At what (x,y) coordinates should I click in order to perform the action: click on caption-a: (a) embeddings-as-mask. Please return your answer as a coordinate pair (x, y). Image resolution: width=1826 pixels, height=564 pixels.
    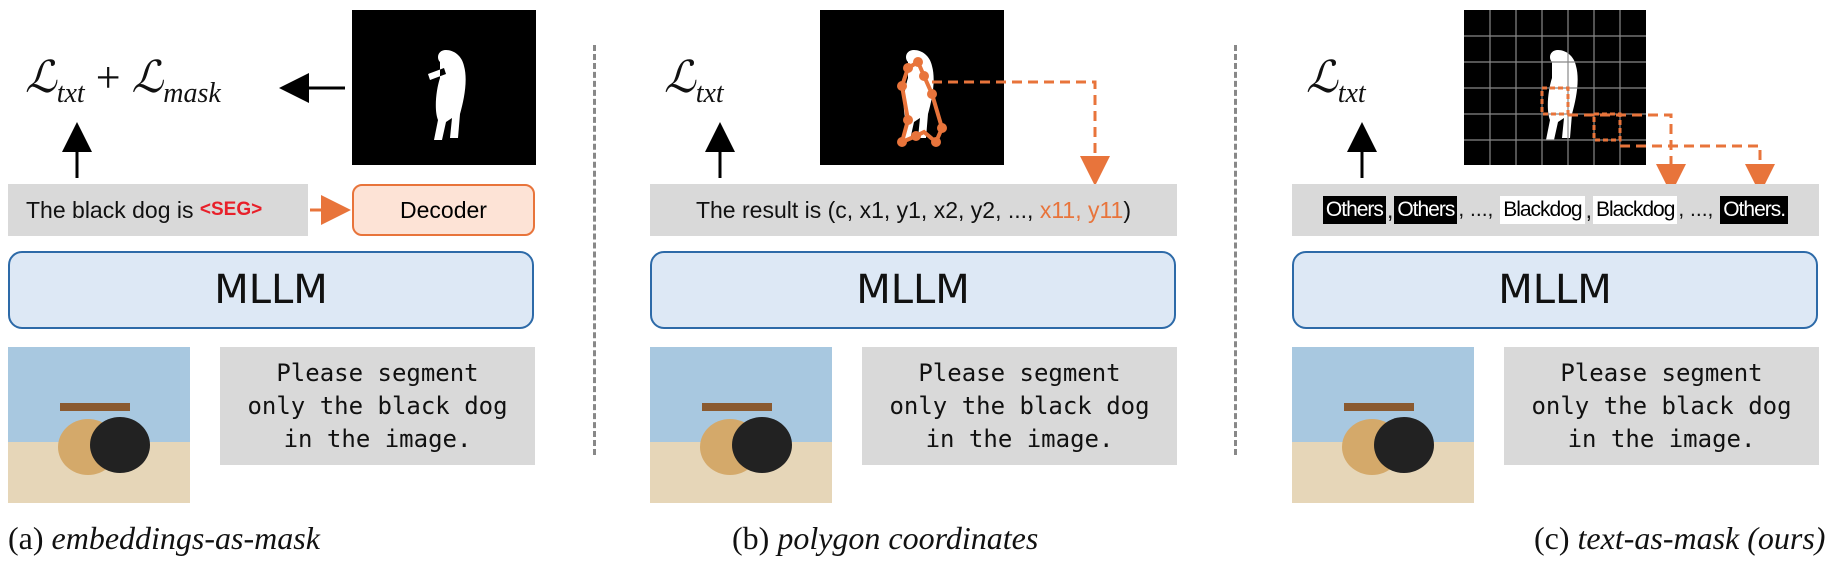
    Looking at the image, I should click on (164, 538).